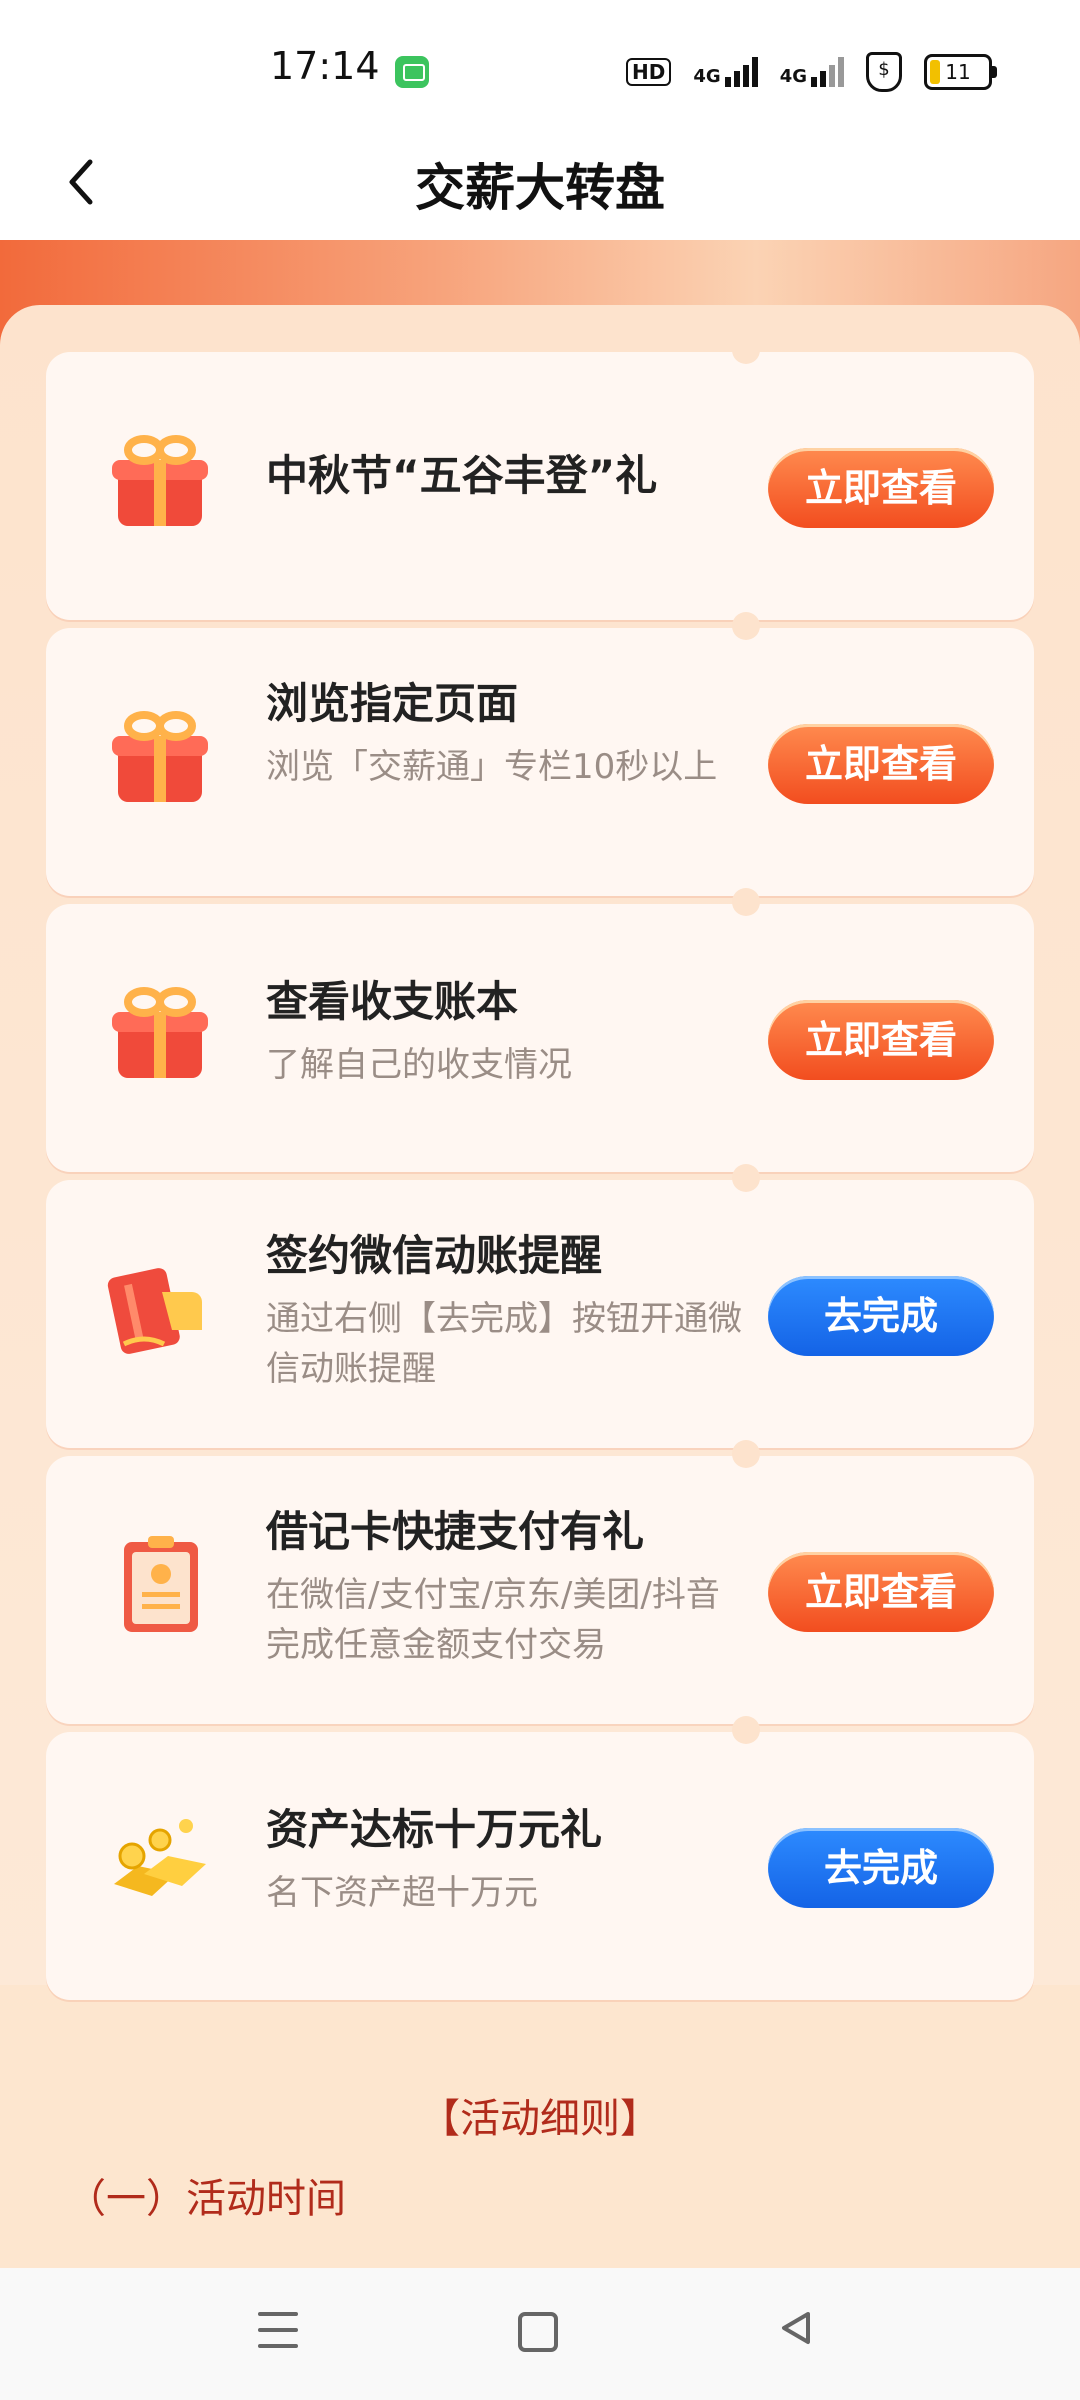 This screenshot has height=2400, width=1080. Describe the element at coordinates (412, 72) in the screenshot. I see `message-notification-icon` at that location.